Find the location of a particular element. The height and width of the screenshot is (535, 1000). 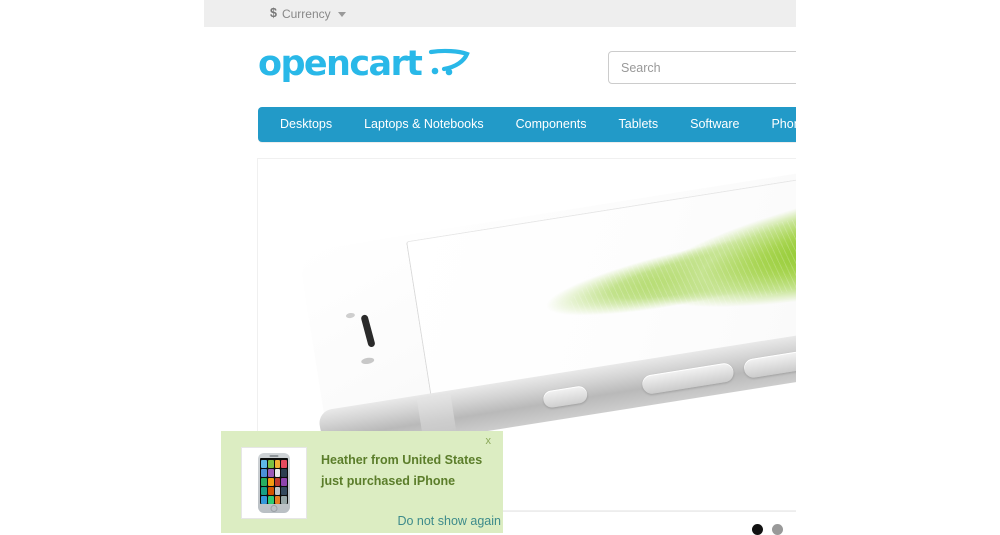

logo-wordmark: opencart is located at coordinates (340, 64).